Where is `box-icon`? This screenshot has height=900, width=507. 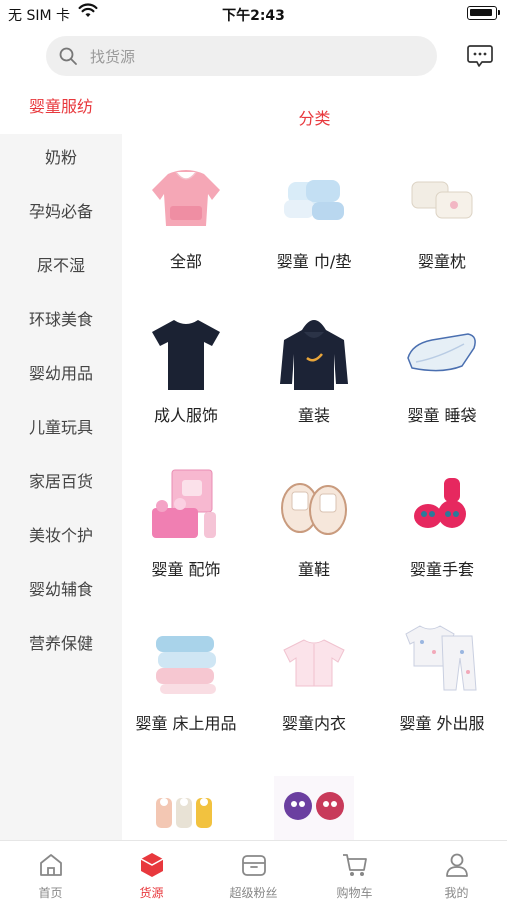
box-icon is located at coordinates (254, 865).